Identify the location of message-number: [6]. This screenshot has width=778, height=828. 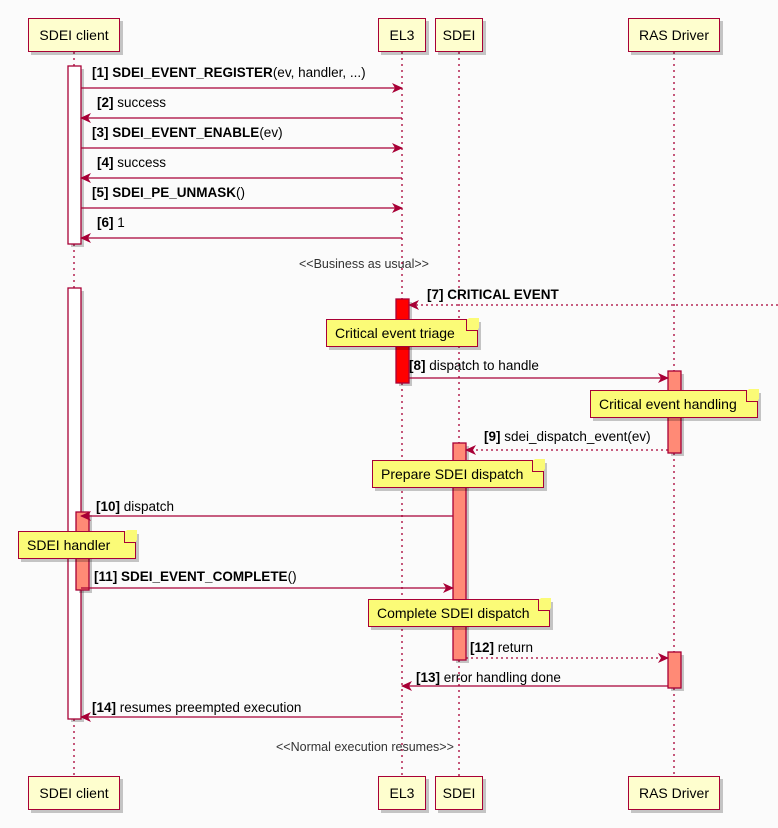
(105, 222).